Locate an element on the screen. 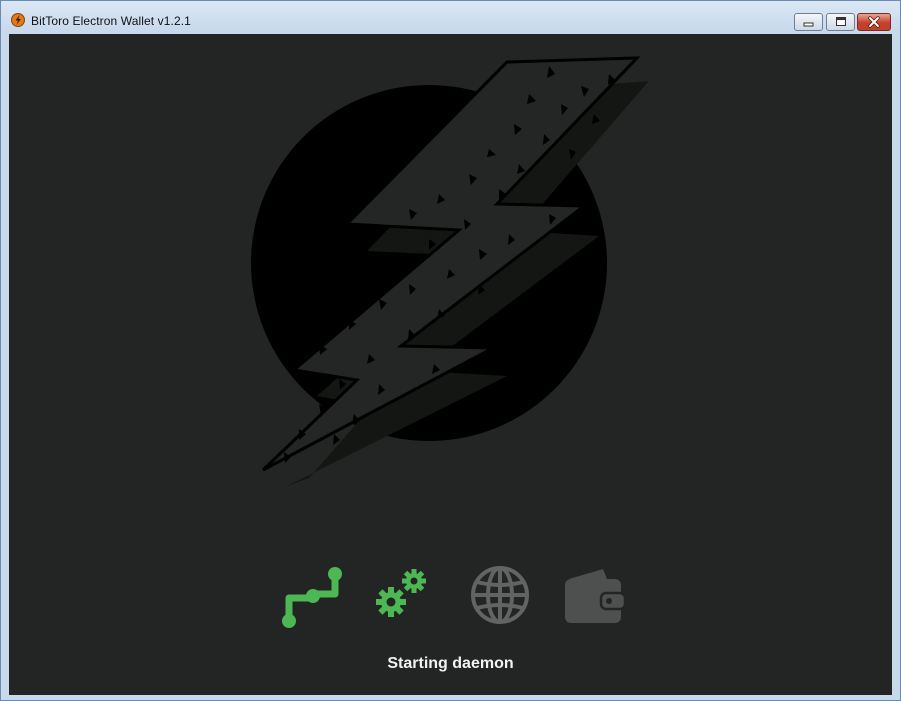 The width and height of the screenshot is (901, 701). status-text: Starting daemon is located at coordinates (450, 663).